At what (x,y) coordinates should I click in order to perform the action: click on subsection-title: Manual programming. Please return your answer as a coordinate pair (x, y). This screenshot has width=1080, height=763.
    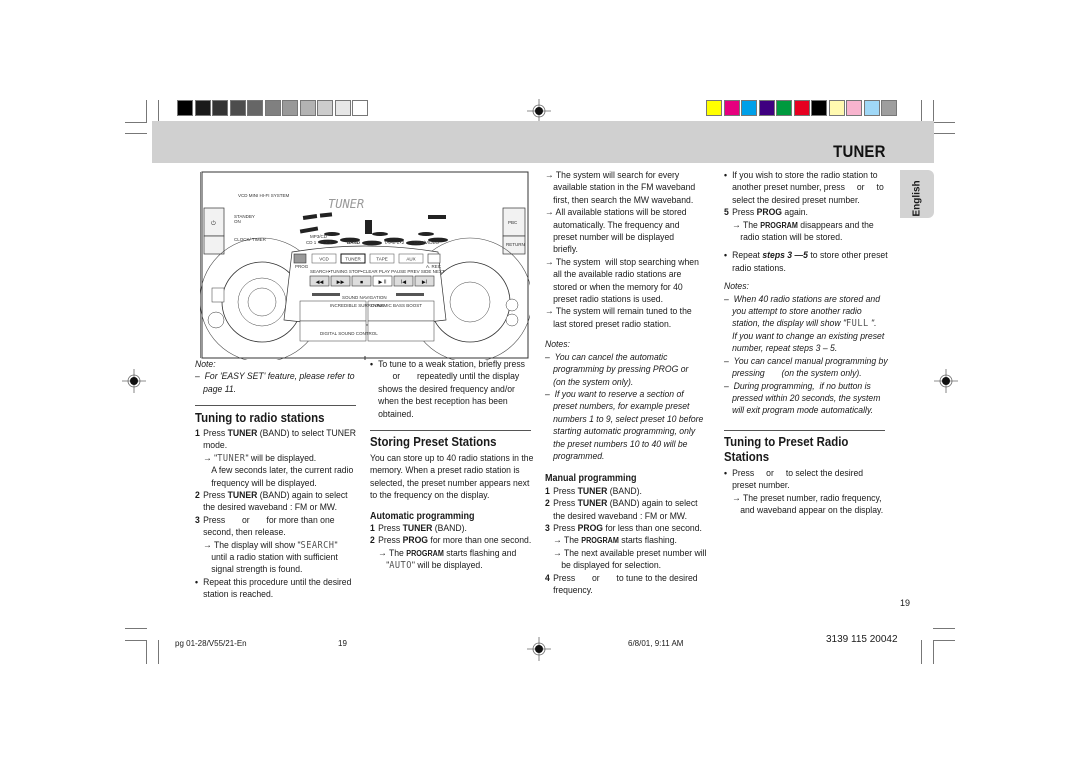
    Looking at the image, I should click on (591, 479).